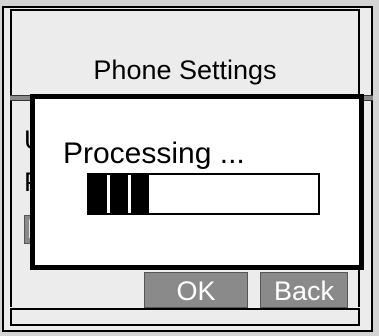 This screenshot has height=336, width=379. Describe the element at coordinates (196, 290) in the screenshot. I see `ok-button: OK` at that location.